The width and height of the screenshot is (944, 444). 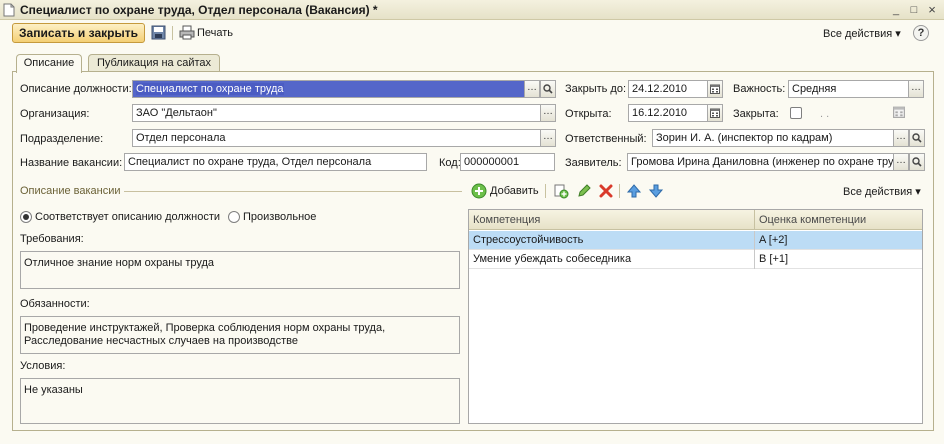 What do you see at coordinates (187, 32) in the screenshot?
I see `printer-icon` at bounding box center [187, 32].